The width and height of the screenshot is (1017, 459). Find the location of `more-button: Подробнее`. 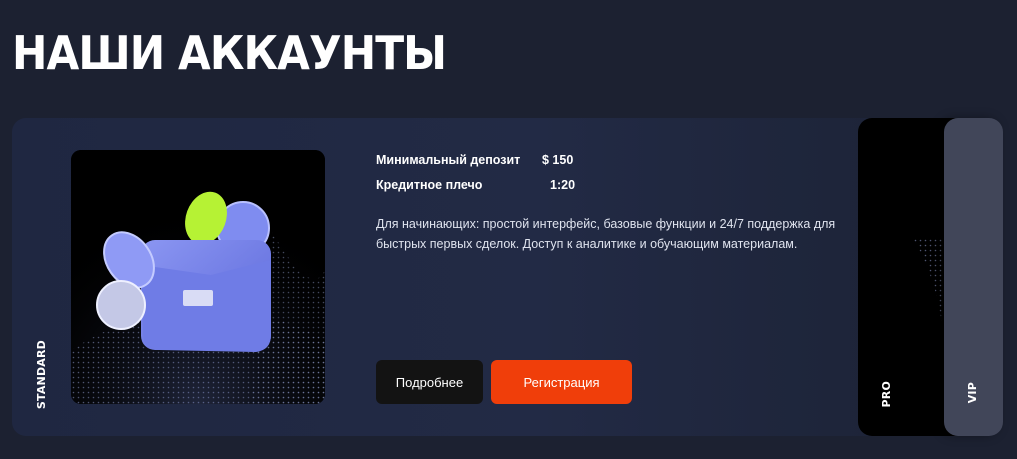

more-button: Подробнее is located at coordinates (429, 382).